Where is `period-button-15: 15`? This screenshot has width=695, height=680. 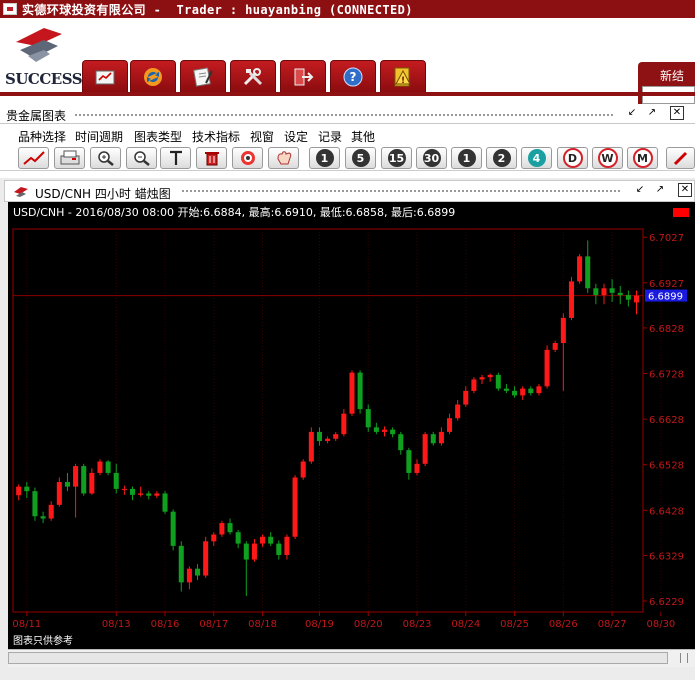 period-button-15: 15 is located at coordinates (396, 158).